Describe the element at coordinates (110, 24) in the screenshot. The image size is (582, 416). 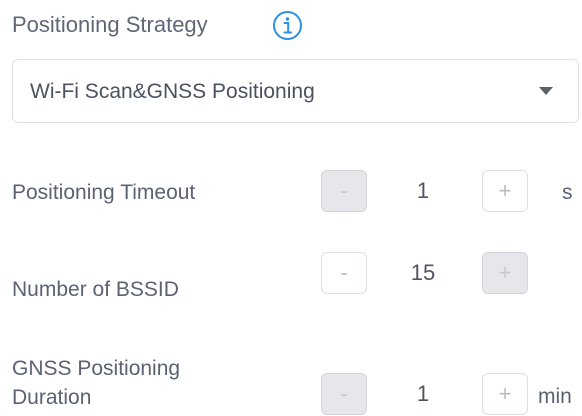
I see `positioning-strategy-title: Positioning Strategy` at that location.